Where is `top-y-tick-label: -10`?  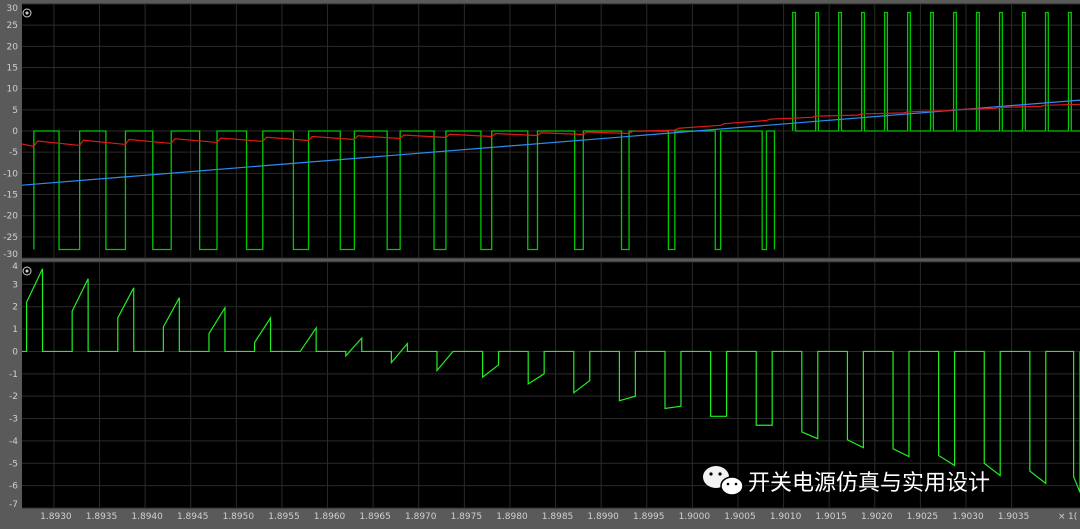
top-y-tick-label: -10 is located at coordinates (10, 174).